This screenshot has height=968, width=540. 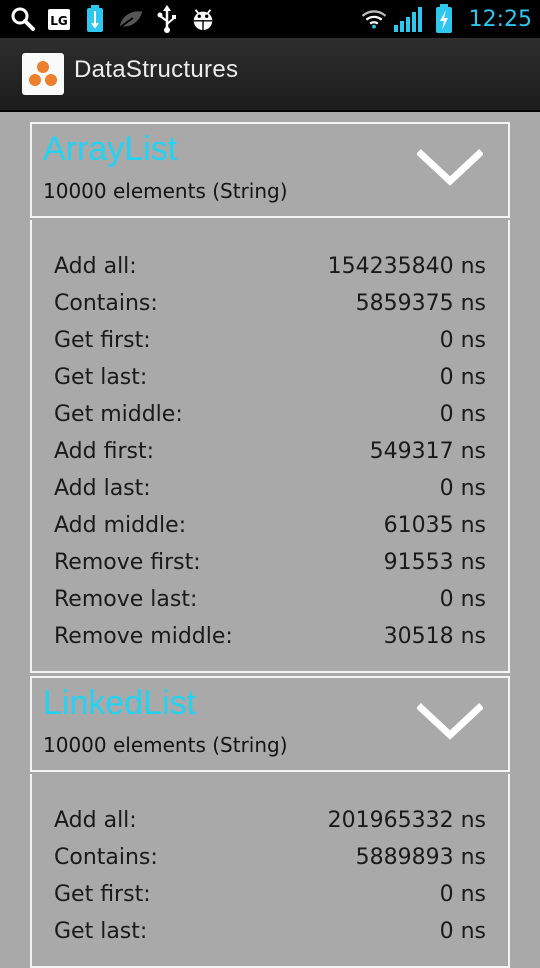 What do you see at coordinates (434, 636) in the screenshot?
I see `result-value: 30518 ns` at bounding box center [434, 636].